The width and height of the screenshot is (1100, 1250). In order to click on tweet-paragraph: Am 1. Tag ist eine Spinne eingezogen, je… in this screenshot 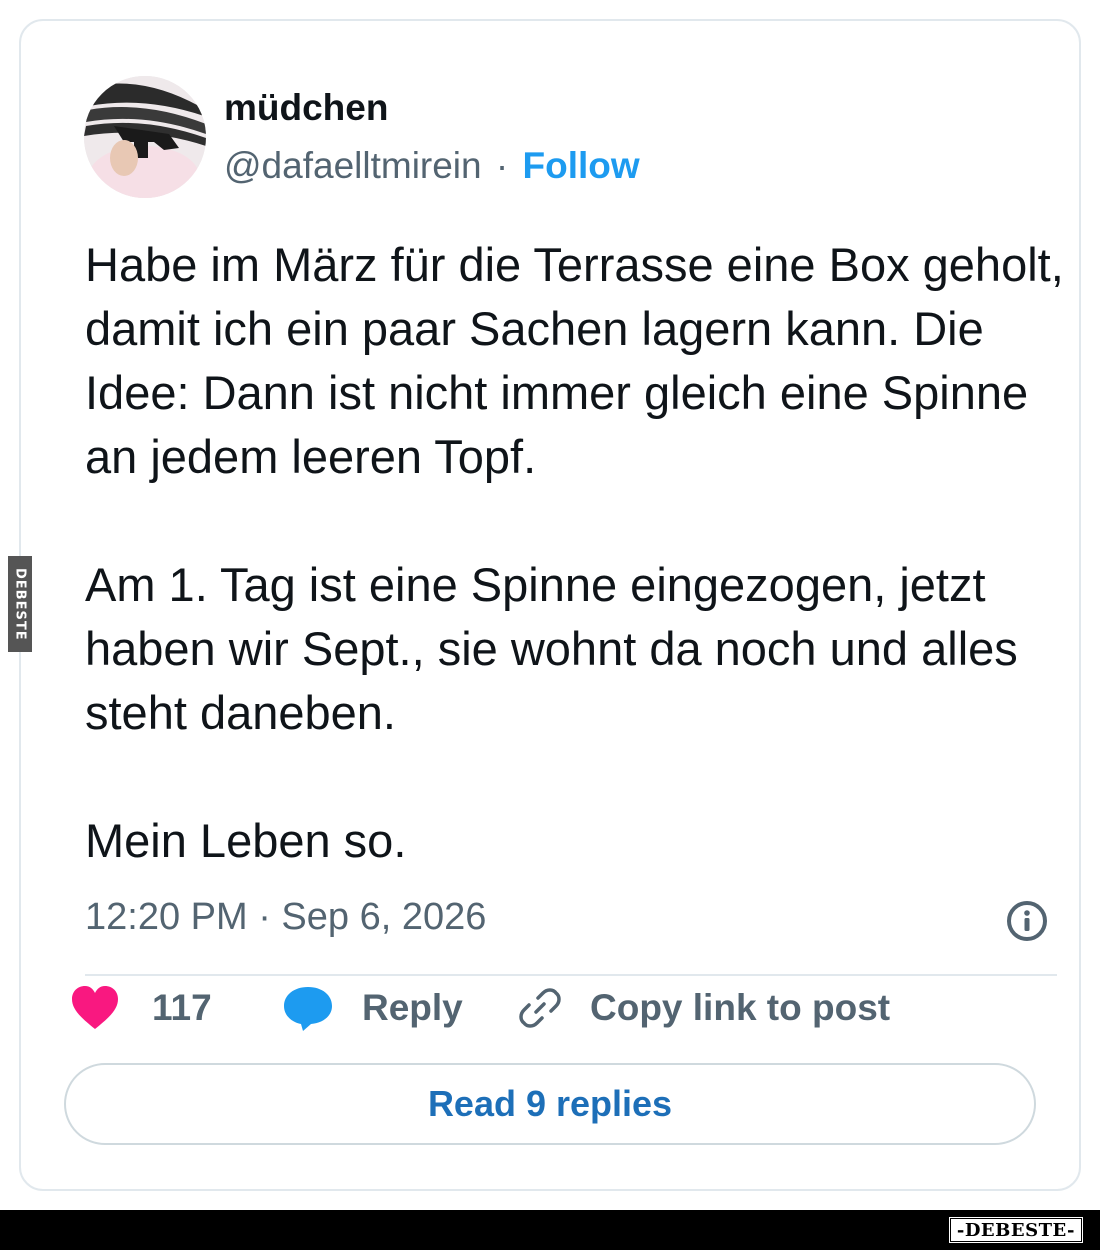, I will do `click(551, 648)`.